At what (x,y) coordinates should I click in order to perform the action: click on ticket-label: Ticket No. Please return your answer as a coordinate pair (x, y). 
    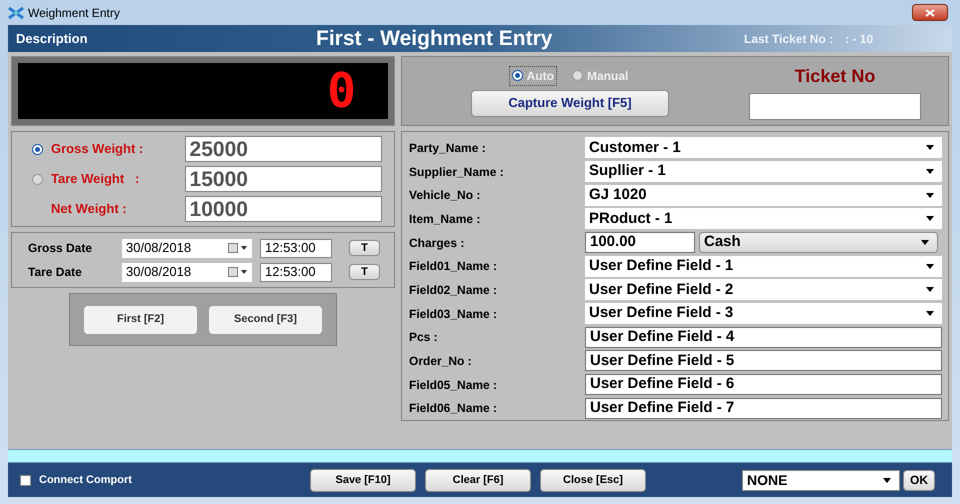
    Looking at the image, I should click on (835, 76).